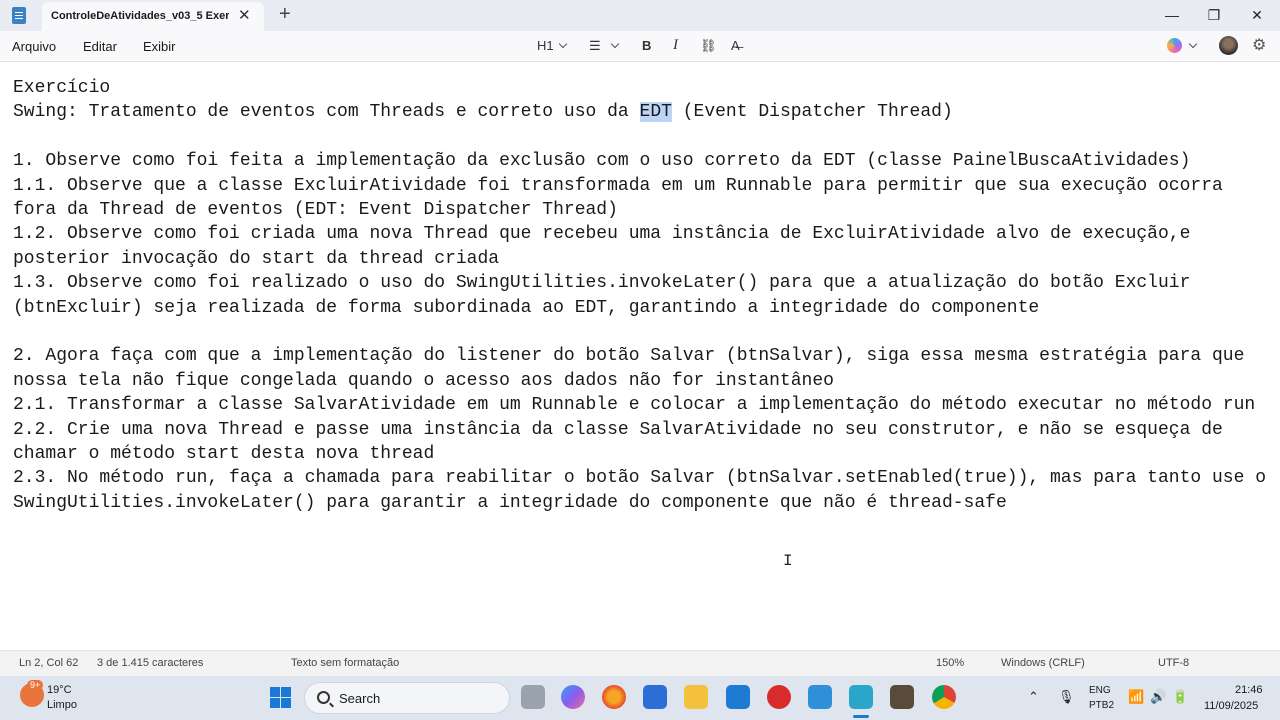  Describe the element at coordinates (861, 716) in the screenshot. I see `active-app-indicator` at that location.